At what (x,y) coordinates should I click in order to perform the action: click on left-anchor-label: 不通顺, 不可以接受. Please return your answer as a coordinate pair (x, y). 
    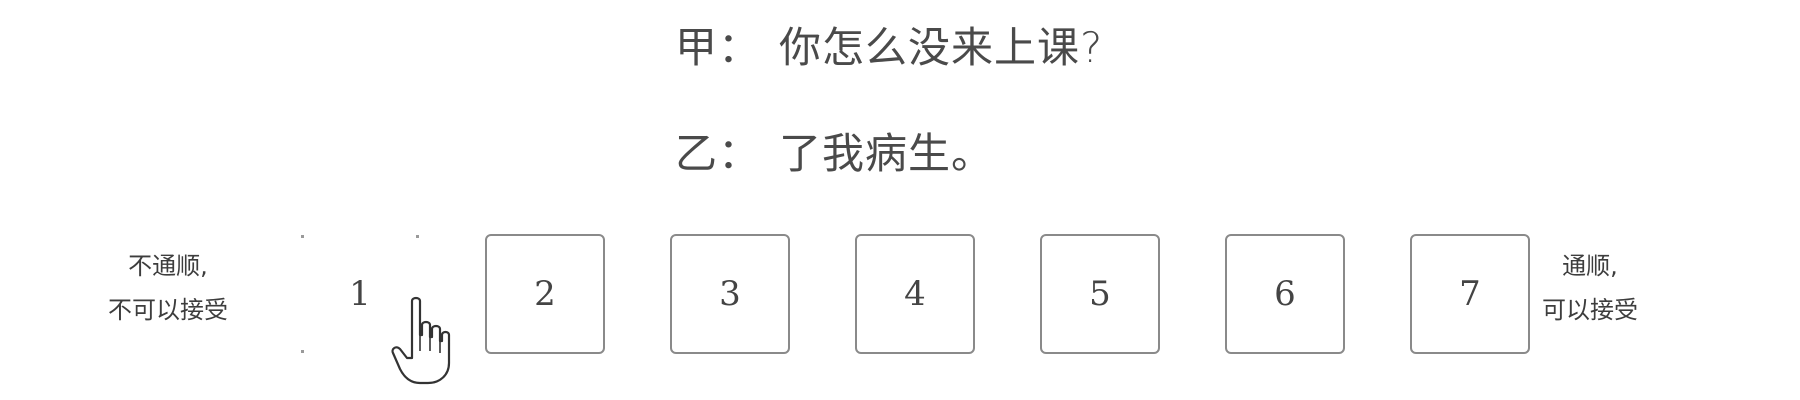
    Looking at the image, I should click on (168, 288).